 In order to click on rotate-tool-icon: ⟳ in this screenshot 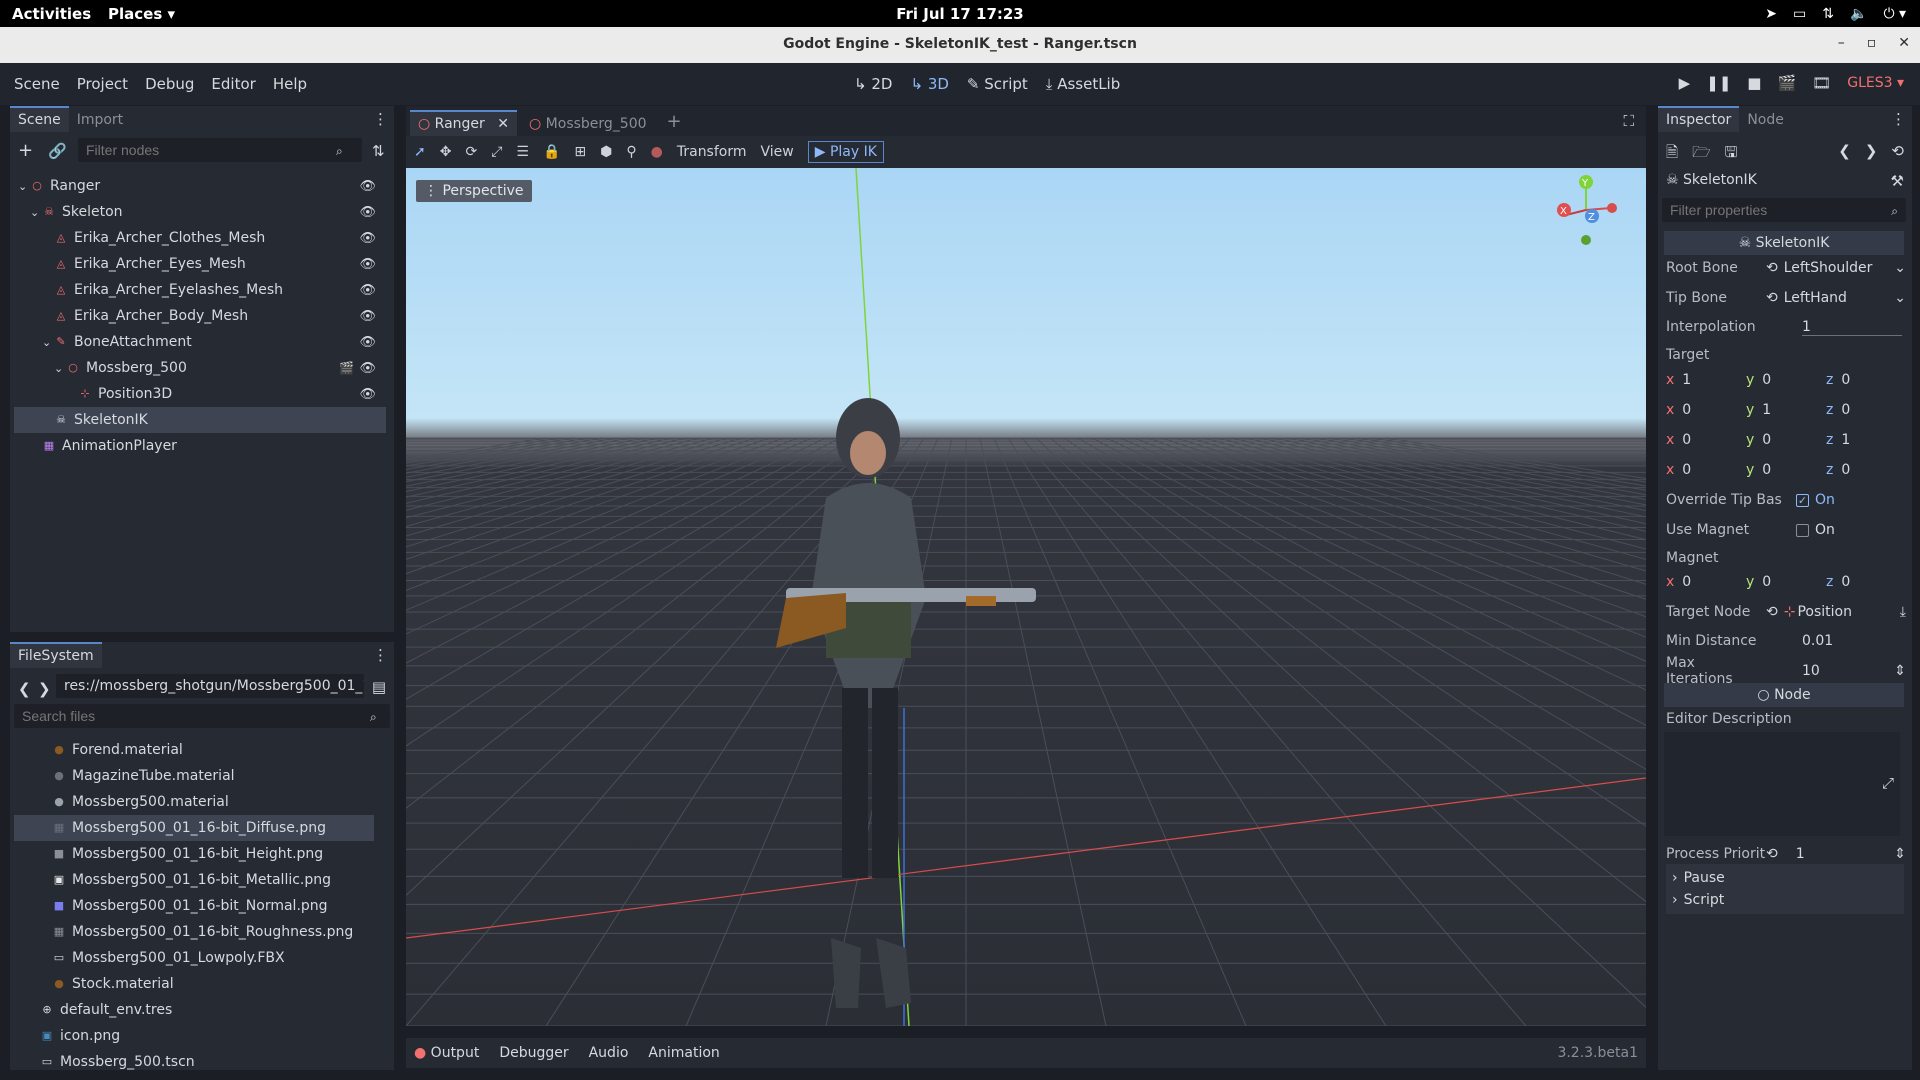, I will do `click(471, 152)`.